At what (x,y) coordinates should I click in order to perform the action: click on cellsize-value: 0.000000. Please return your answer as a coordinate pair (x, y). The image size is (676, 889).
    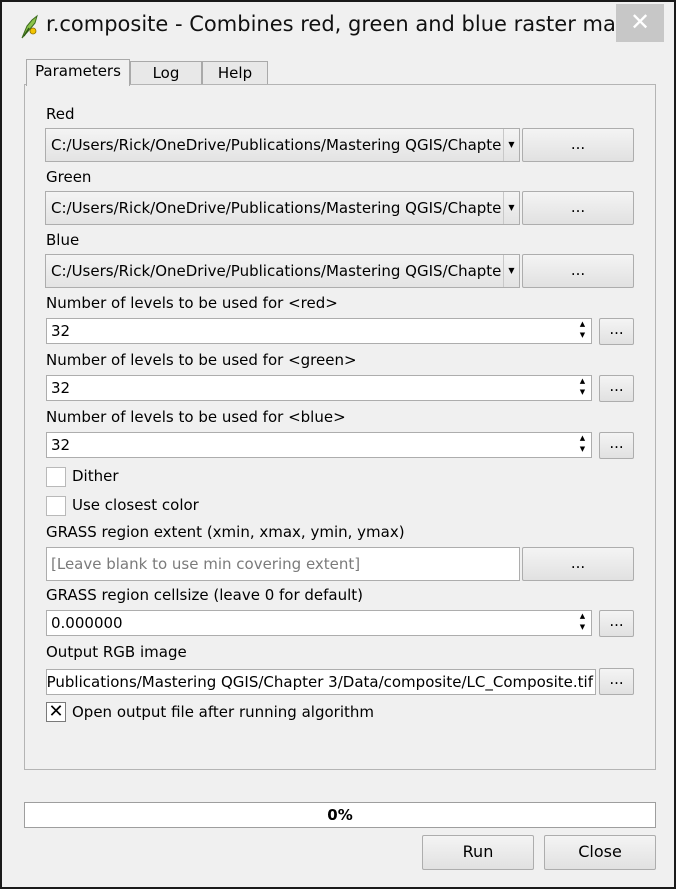
    Looking at the image, I should click on (87, 623).